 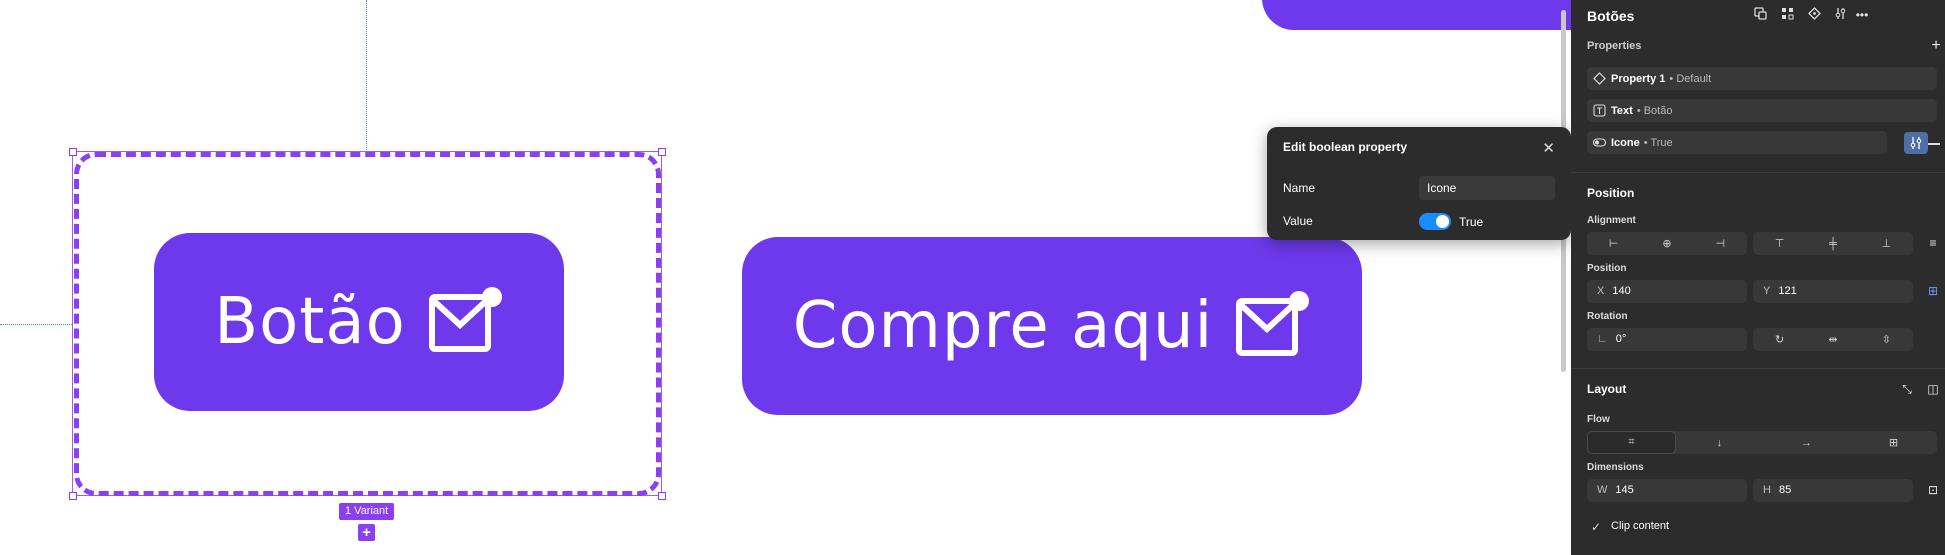 I want to click on instance-button: Compre aqui, so click(x=1052, y=326).